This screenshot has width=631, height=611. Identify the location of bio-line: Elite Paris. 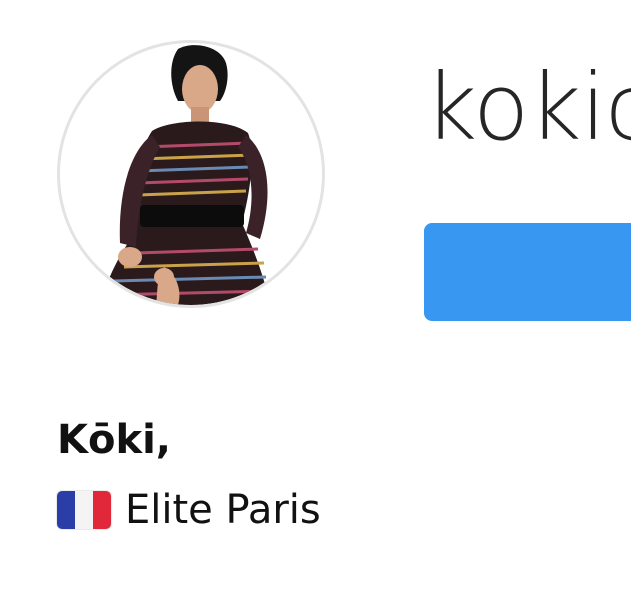
(189, 510).